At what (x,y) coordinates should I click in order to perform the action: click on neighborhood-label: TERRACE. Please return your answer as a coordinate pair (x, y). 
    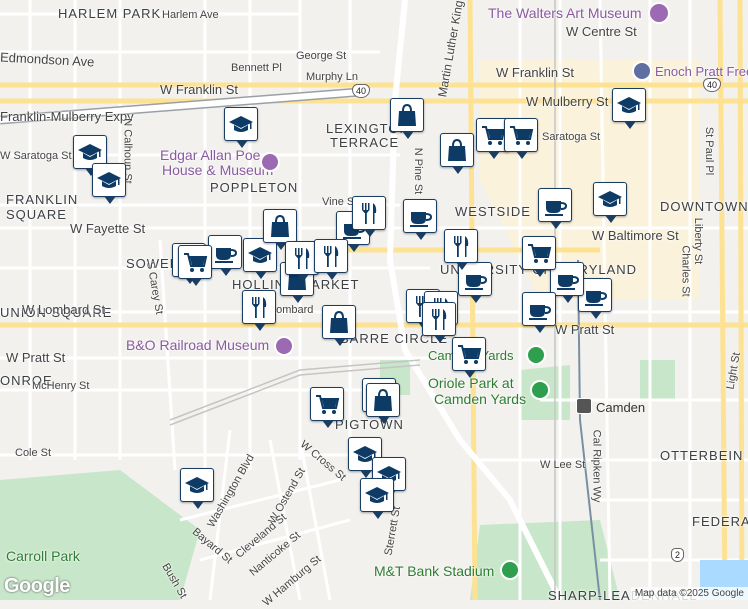
    Looking at the image, I should click on (365, 142).